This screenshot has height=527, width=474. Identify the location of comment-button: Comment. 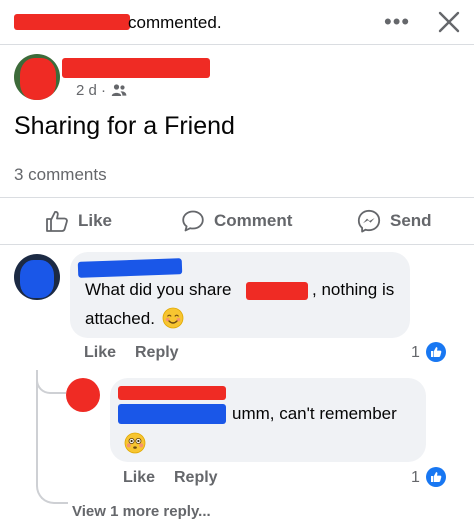
(236, 221).